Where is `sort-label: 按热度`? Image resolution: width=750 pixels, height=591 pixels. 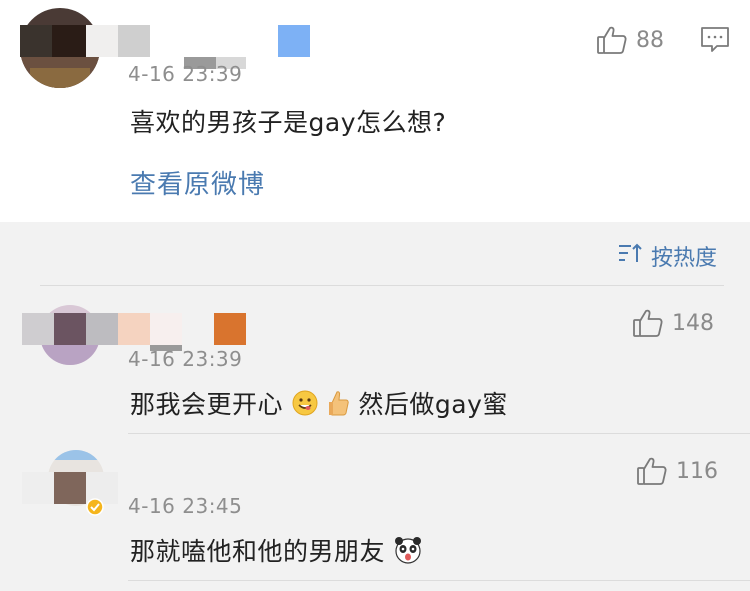
sort-label: 按热度 is located at coordinates (684, 258).